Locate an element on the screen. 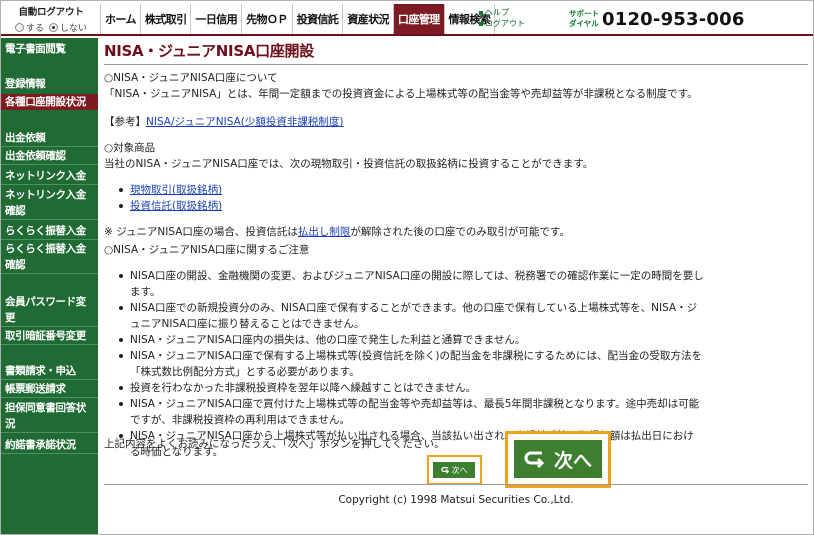 Image resolution: width=814 pixels, height=535 pixels. auto-logout-panel: 自動ログアウト する しない is located at coordinates (51, 19).